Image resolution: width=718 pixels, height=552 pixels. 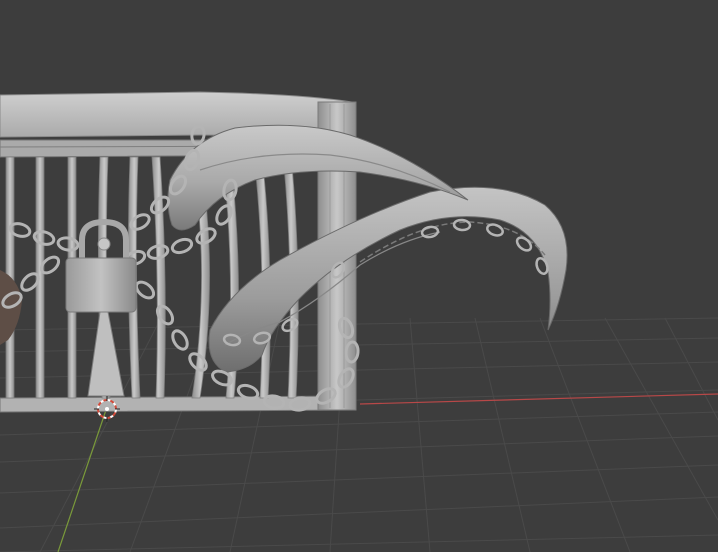 What do you see at coordinates (82, 480) in the screenshot?
I see `y-axis-line` at bounding box center [82, 480].